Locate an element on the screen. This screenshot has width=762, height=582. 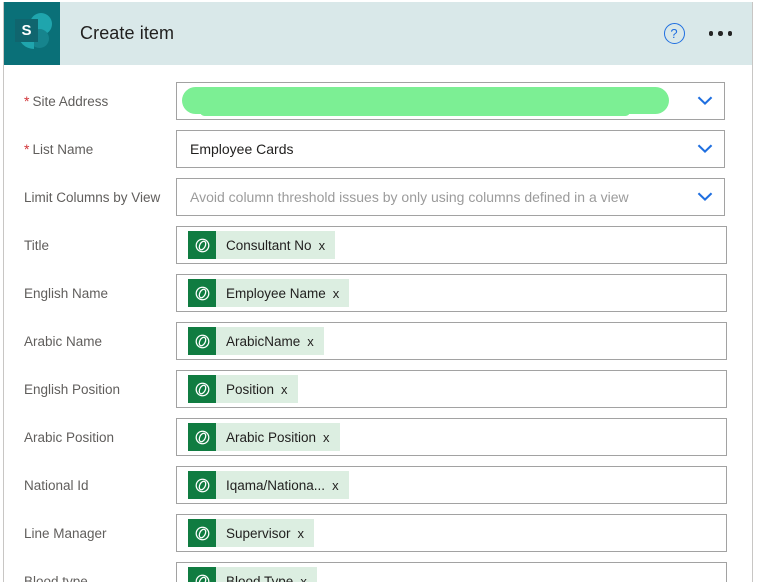
dynamic-content-token: Consultant No x is located at coordinates (262, 245).